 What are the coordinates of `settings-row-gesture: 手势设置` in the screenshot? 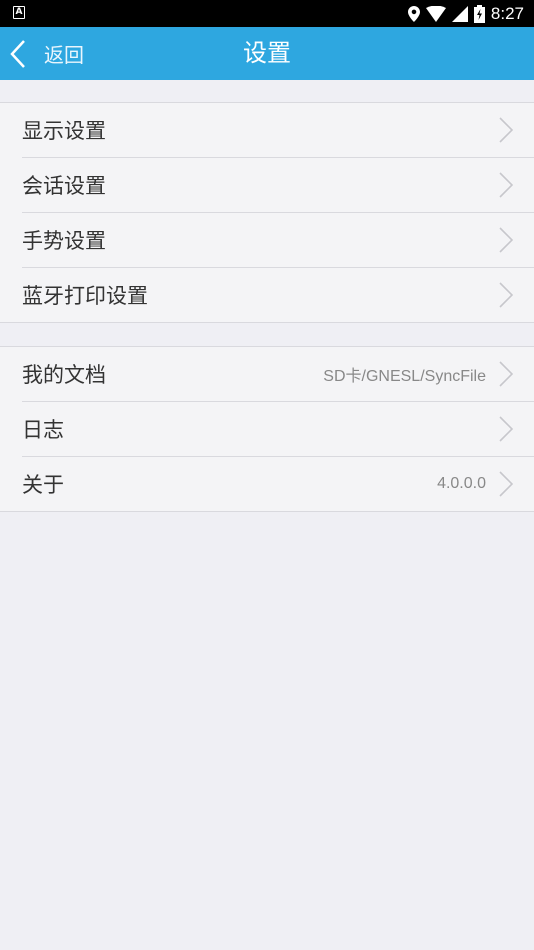 It's located at (267, 239).